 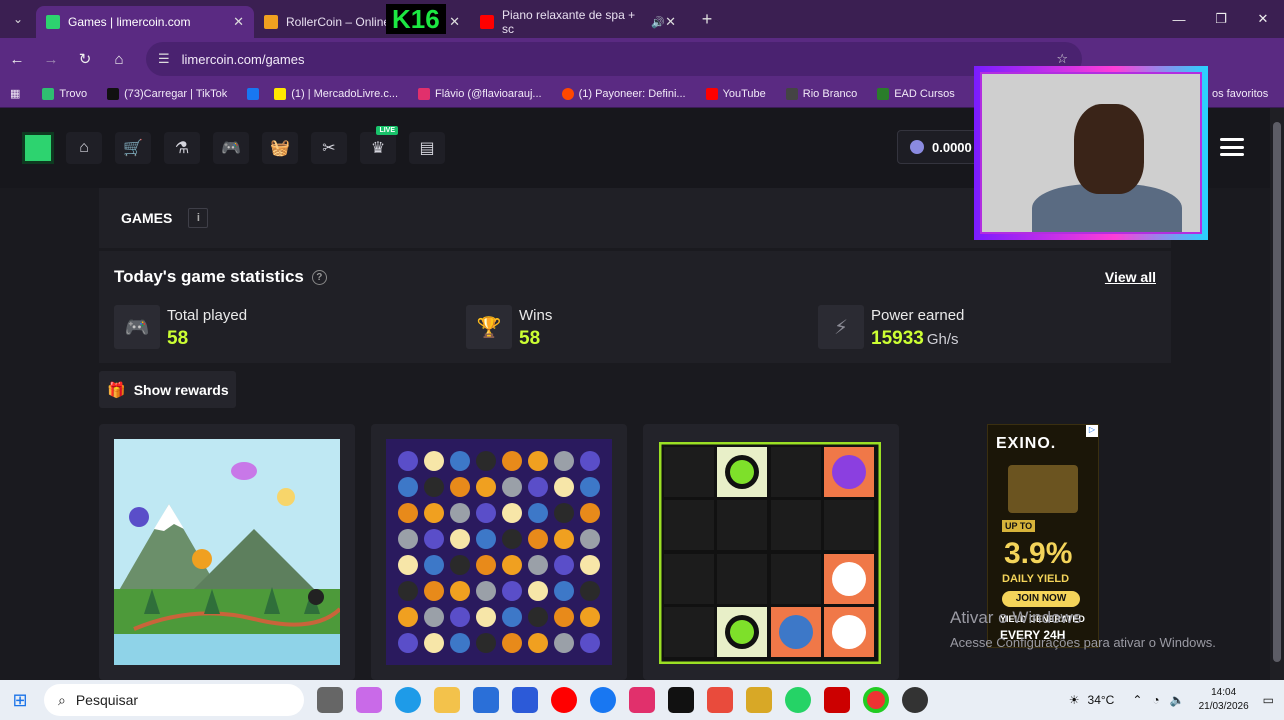 What do you see at coordinates (447, 700) in the screenshot?
I see `file-explorer-icon` at bounding box center [447, 700].